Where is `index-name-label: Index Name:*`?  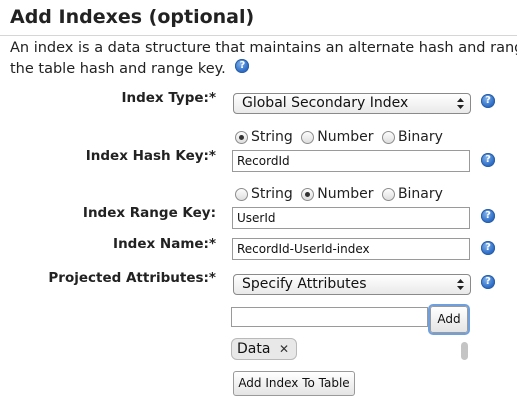
index-name-label: Index Name:* is located at coordinates (164, 244).